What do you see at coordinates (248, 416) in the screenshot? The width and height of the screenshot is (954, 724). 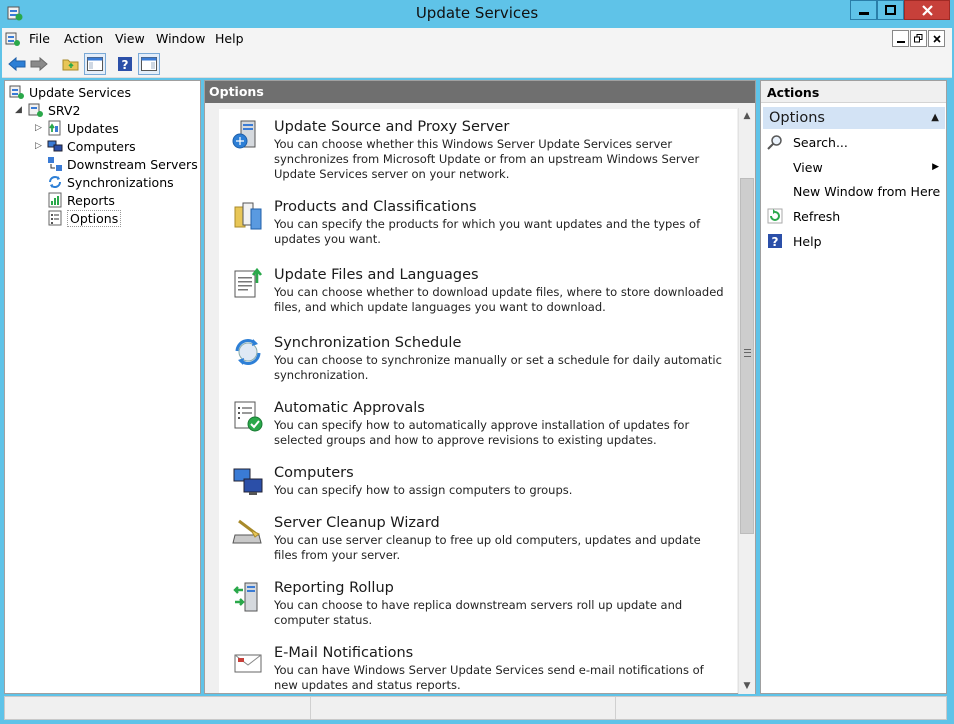 I see `approvals-icon` at bounding box center [248, 416].